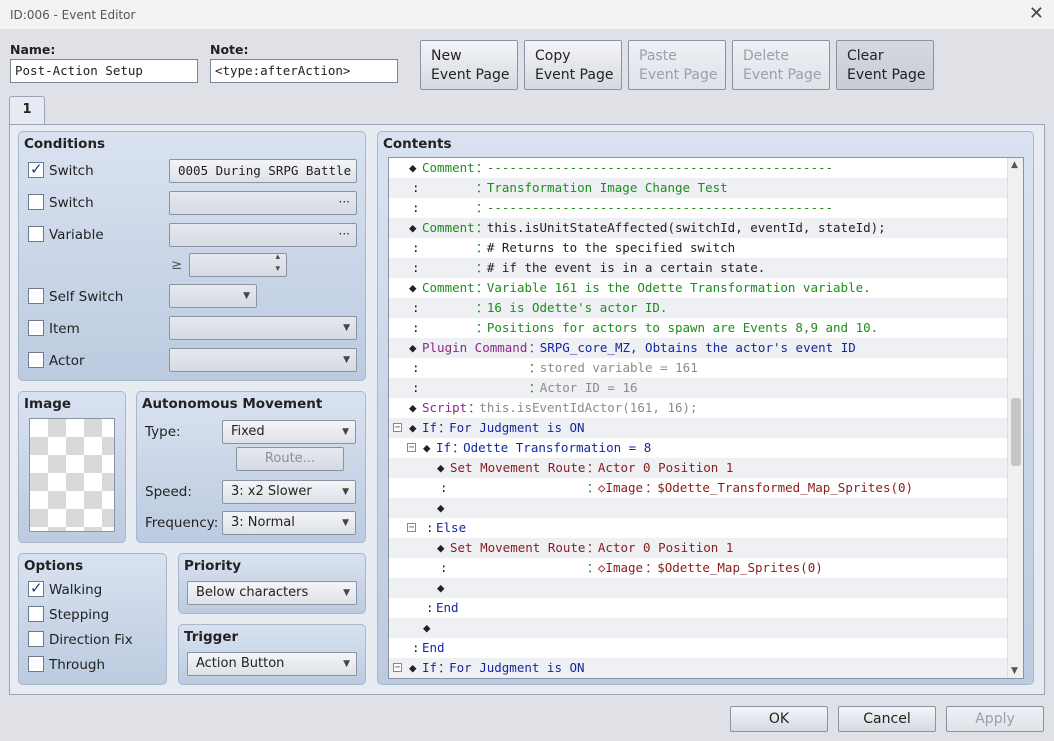 The image size is (1054, 741). What do you see at coordinates (67, 361) in the screenshot?
I see `actor-label: Actor` at bounding box center [67, 361].